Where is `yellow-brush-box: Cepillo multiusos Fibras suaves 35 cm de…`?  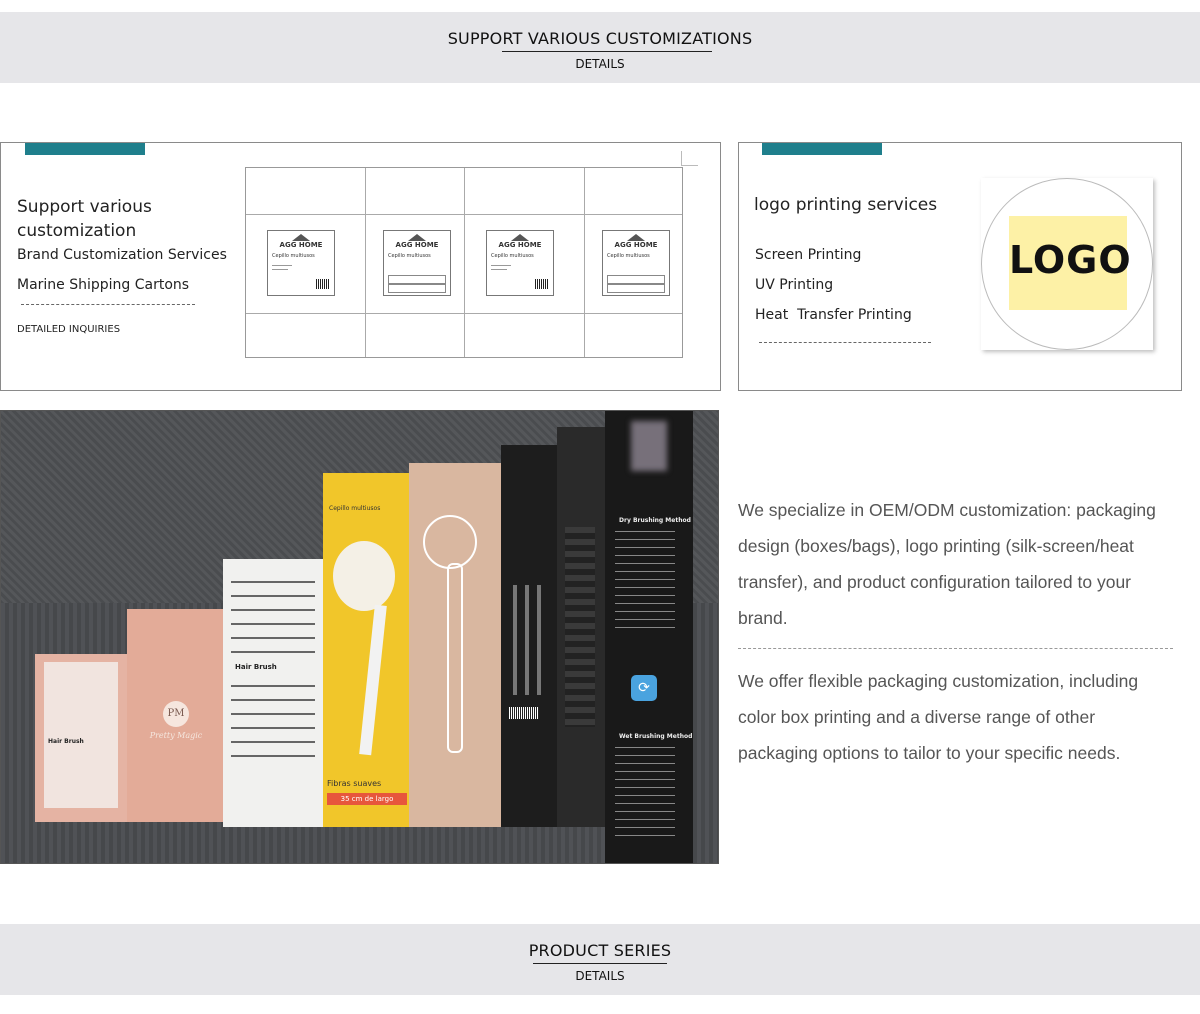 yellow-brush-box: Cepillo multiusos Fibras suaves 35 cm de… is located at coordinates (367, 650).